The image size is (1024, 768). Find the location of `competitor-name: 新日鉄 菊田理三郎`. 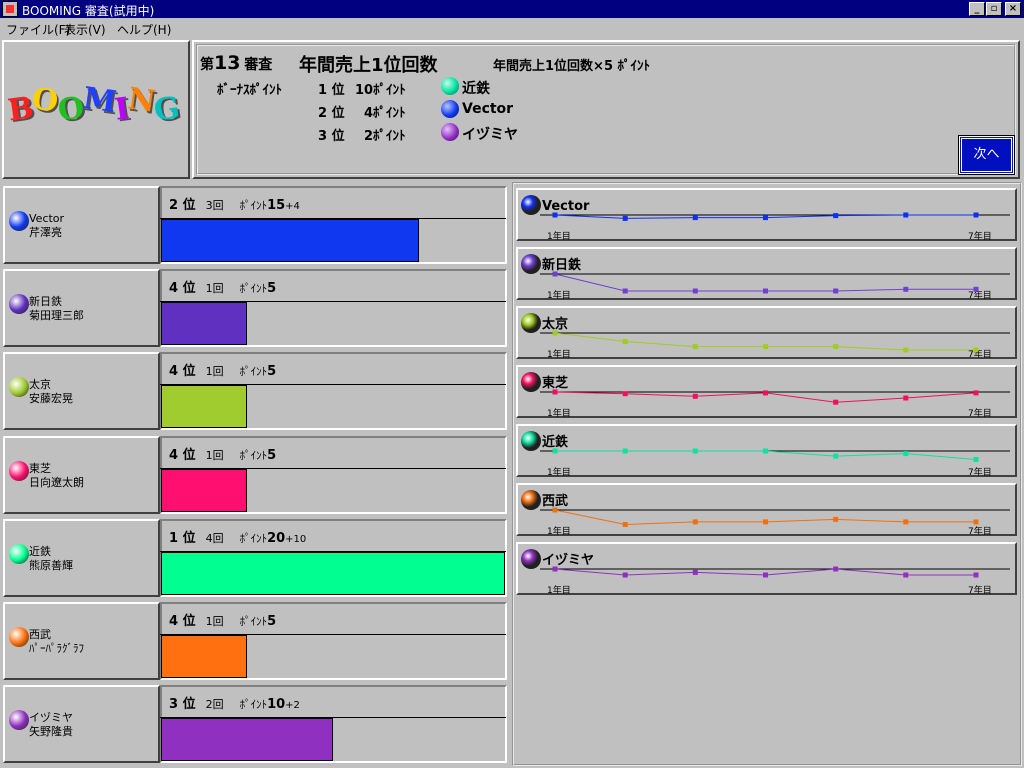

competitor-name: 新日鉄 菊田理三郎 is located at coordinates (56, 309).